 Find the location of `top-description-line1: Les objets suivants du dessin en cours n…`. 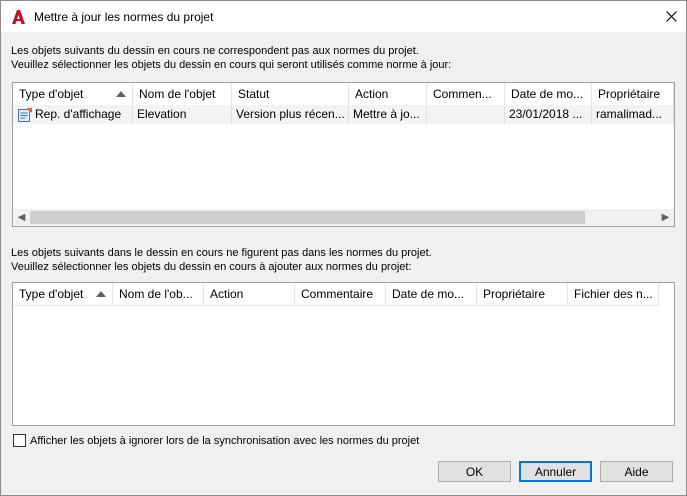

top-description-line1: Les objets suivants du dessin en cours n… is located at coordinates (215, 51).